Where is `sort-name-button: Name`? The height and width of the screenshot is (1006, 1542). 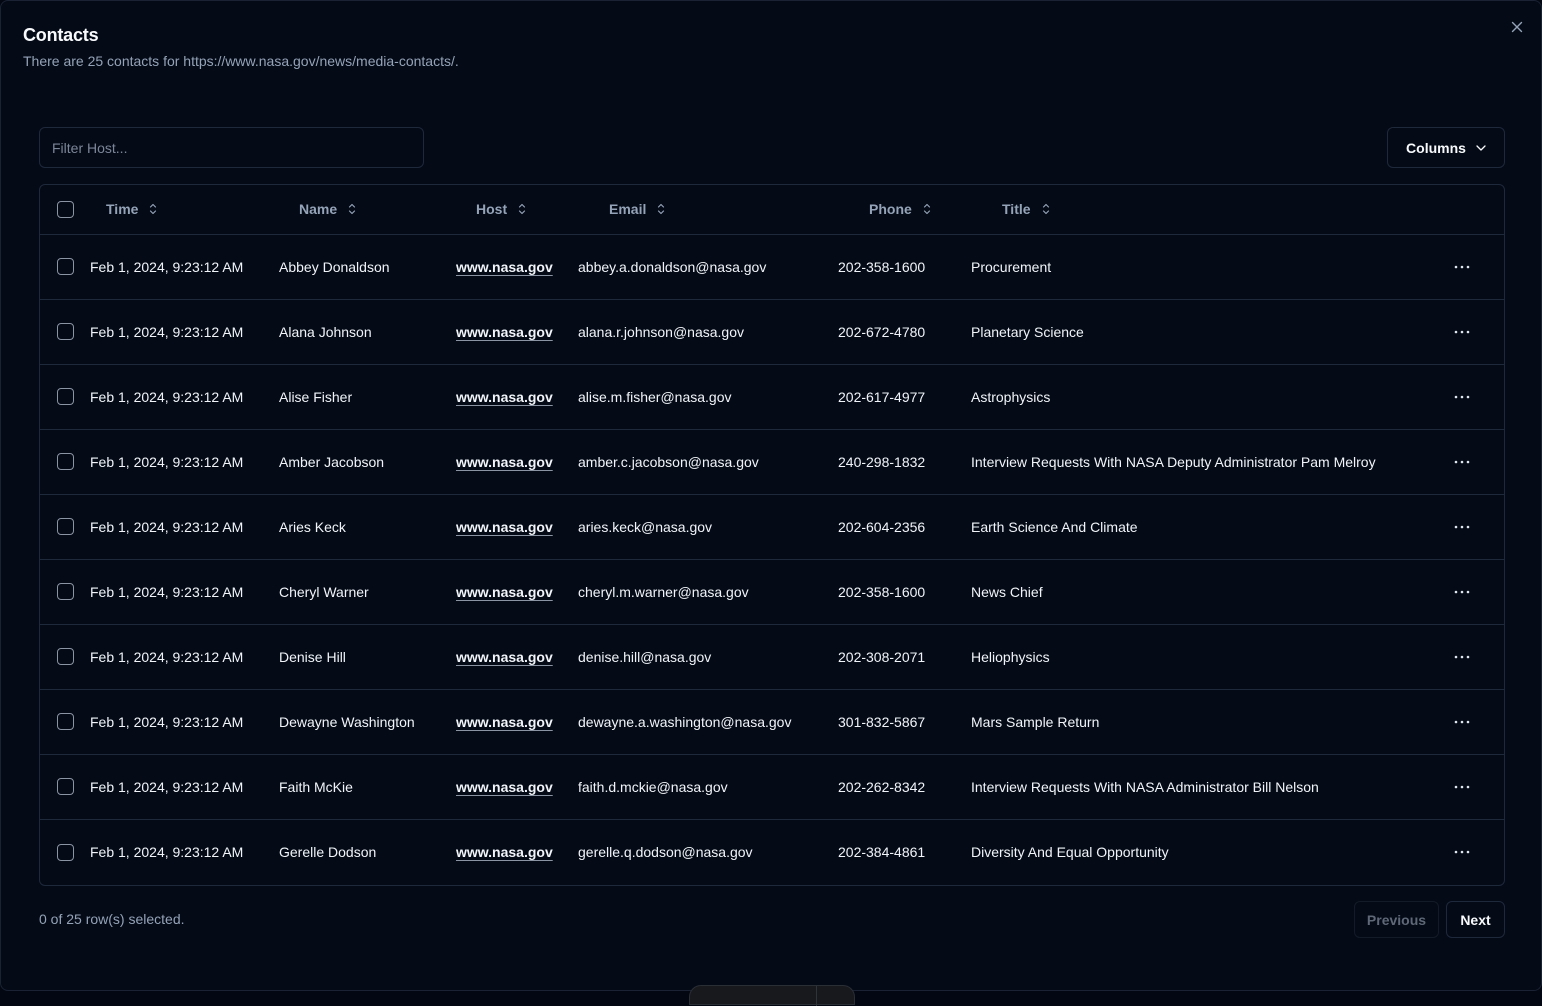
sort-name-button: Name is located at coordinates (328, 209).